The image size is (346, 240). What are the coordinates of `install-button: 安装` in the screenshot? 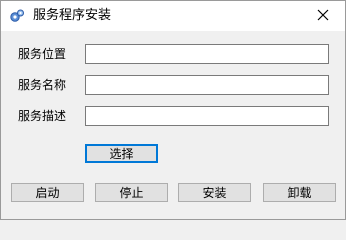 It's located at (214, 192).